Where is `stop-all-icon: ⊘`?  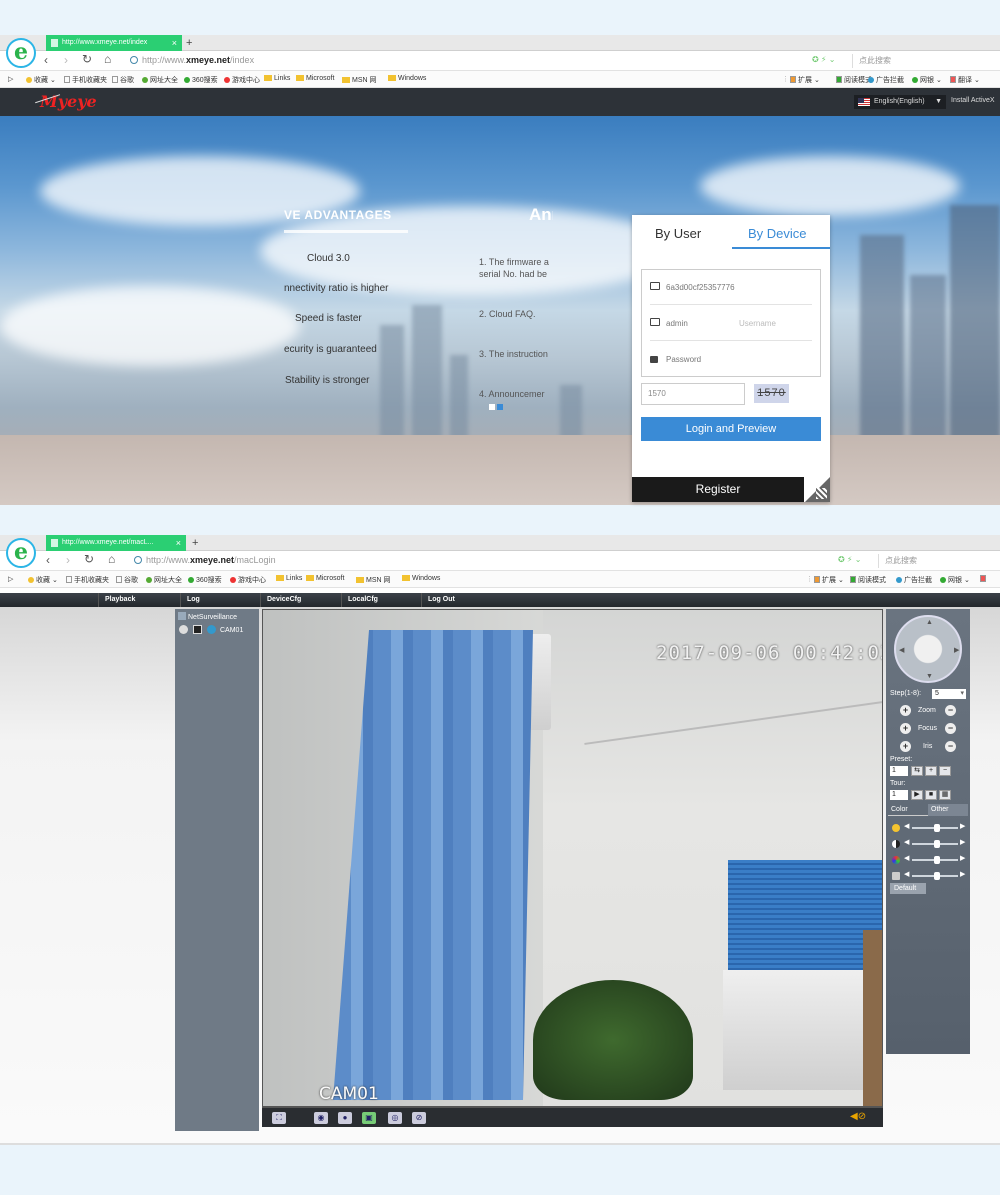
stop-all-icon: ⊘ is located at coordinates (419, 1118).